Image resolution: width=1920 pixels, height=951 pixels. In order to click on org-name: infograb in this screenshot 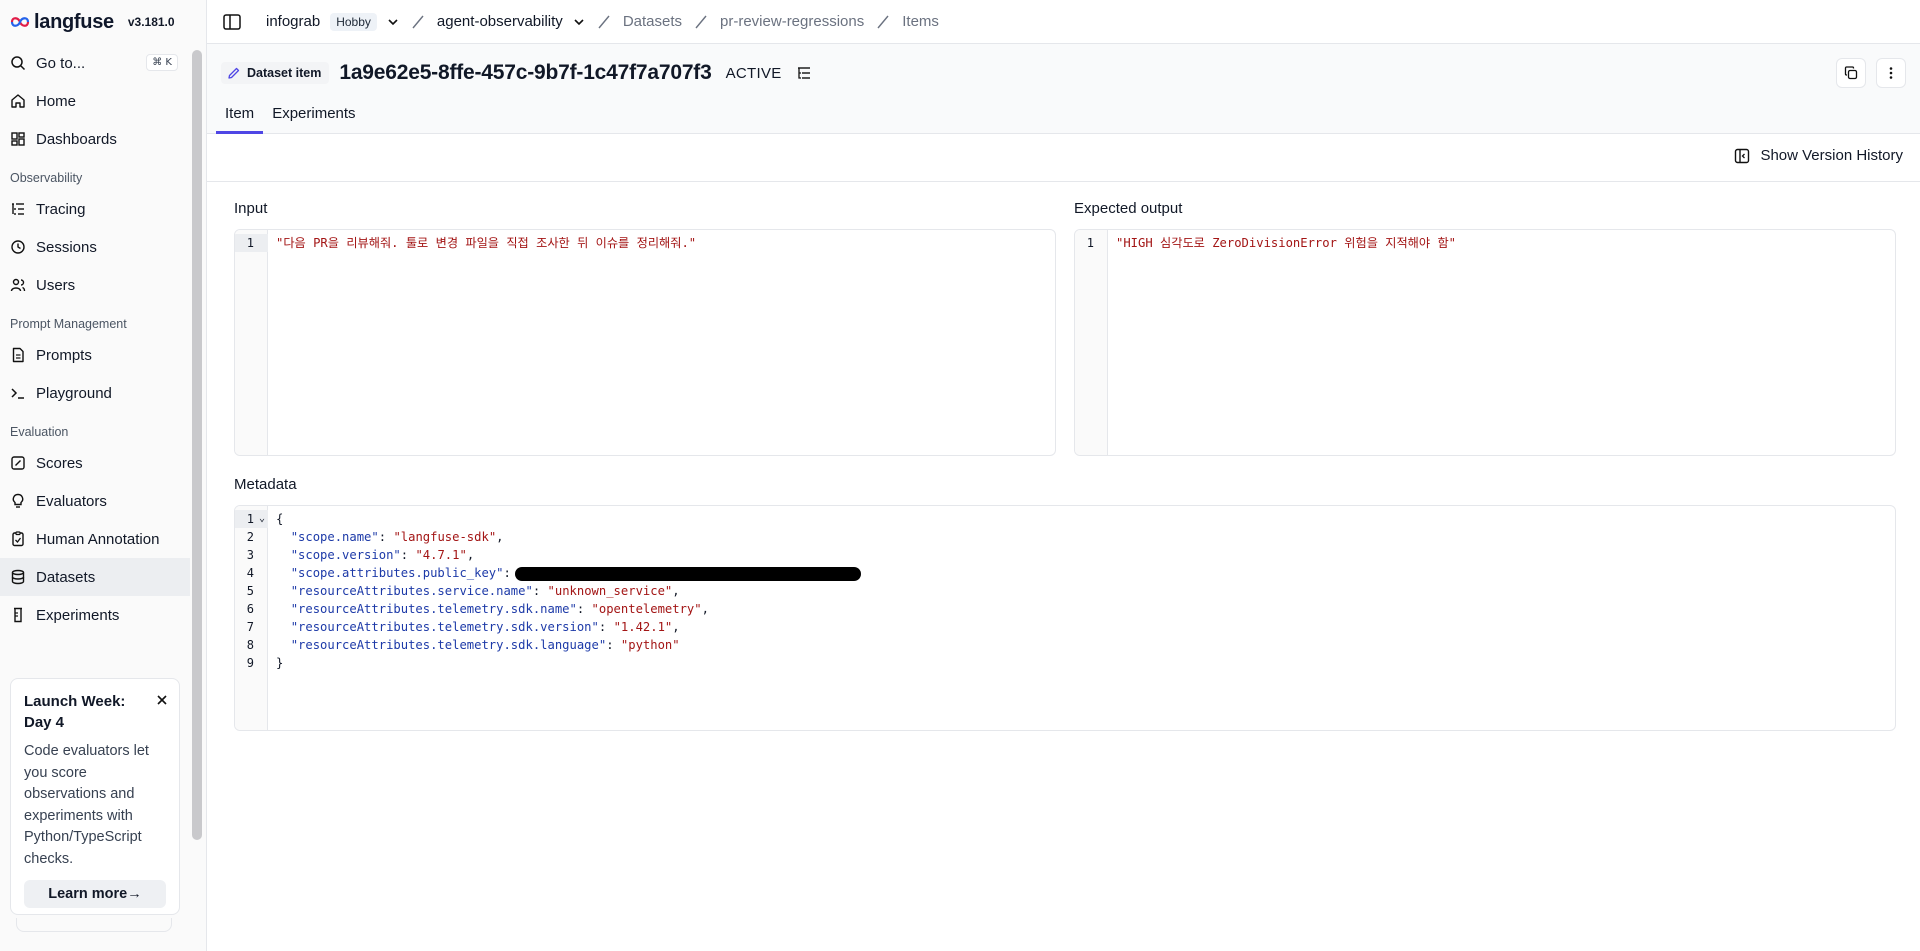, I will do `click(293, 21)`.